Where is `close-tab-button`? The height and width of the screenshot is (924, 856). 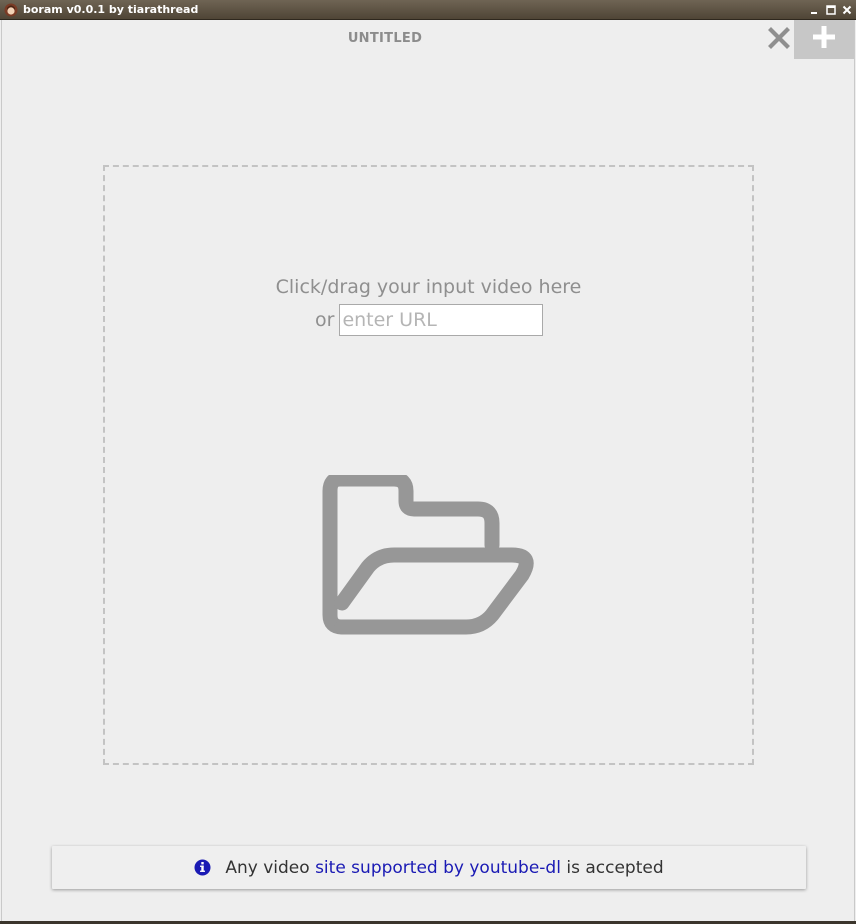 close-tab-button is located at coordinates (779, 40).